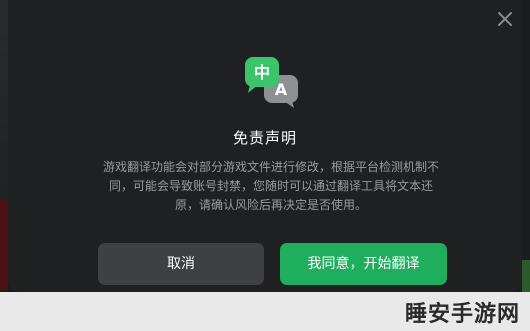 This screenshot has height=331, width=530. I want to click on cancel-button: 取消, so click(181, 264).